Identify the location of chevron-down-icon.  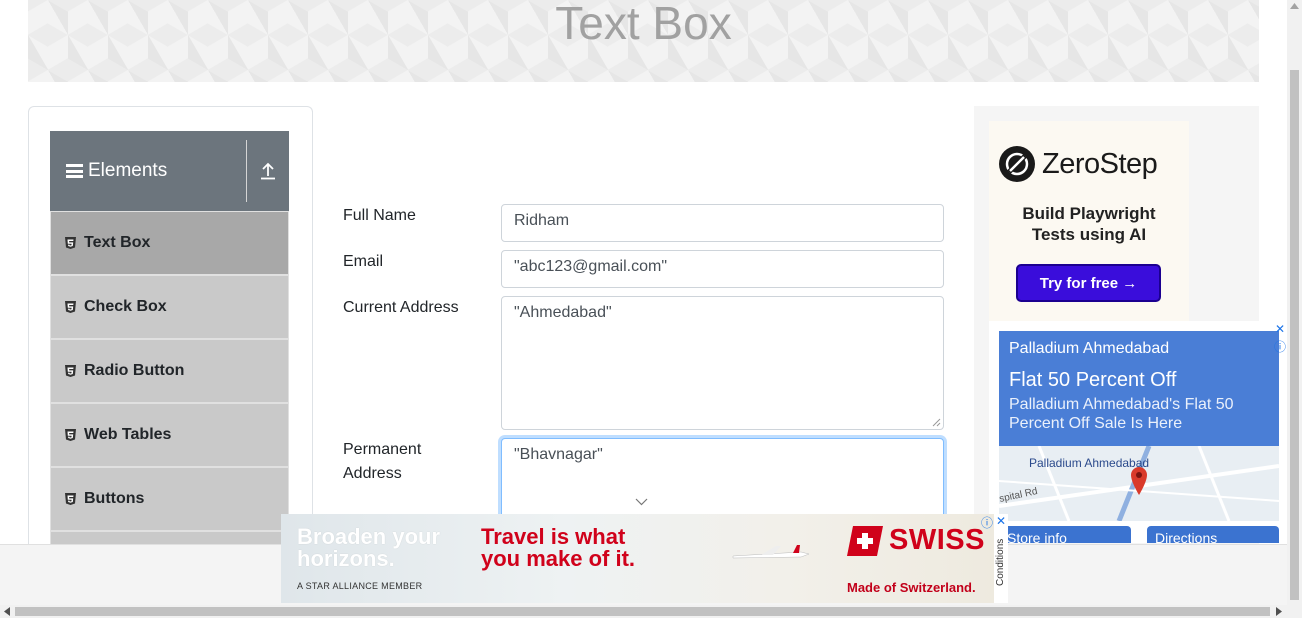
(641, 502).